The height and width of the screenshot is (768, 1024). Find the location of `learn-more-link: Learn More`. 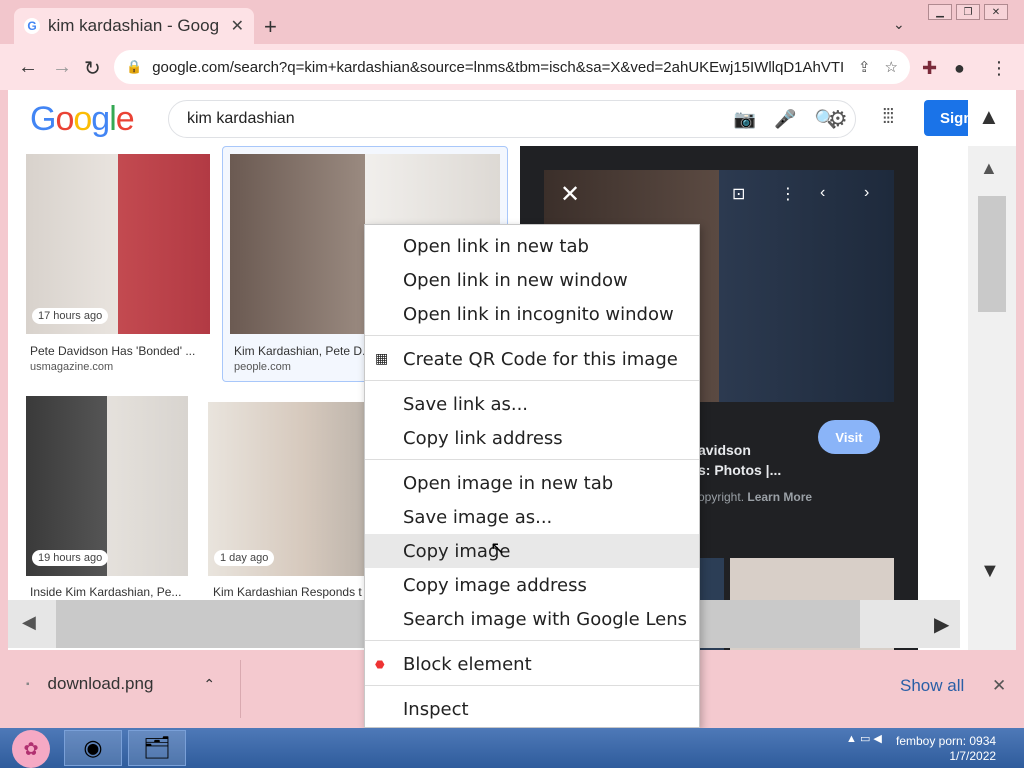

learn-more-link: Learn More is located at coordinates (779, 497).